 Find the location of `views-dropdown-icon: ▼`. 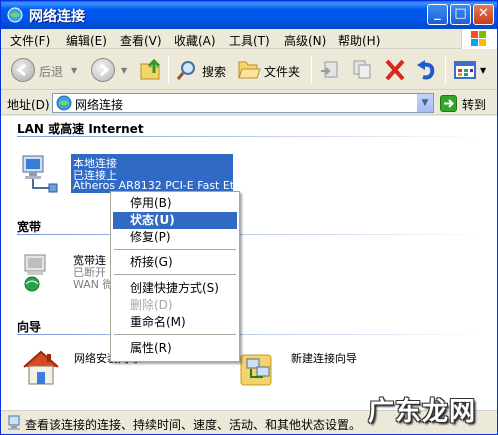

views-dropdown-icon: ▼ is located at coordinates (483, 70).